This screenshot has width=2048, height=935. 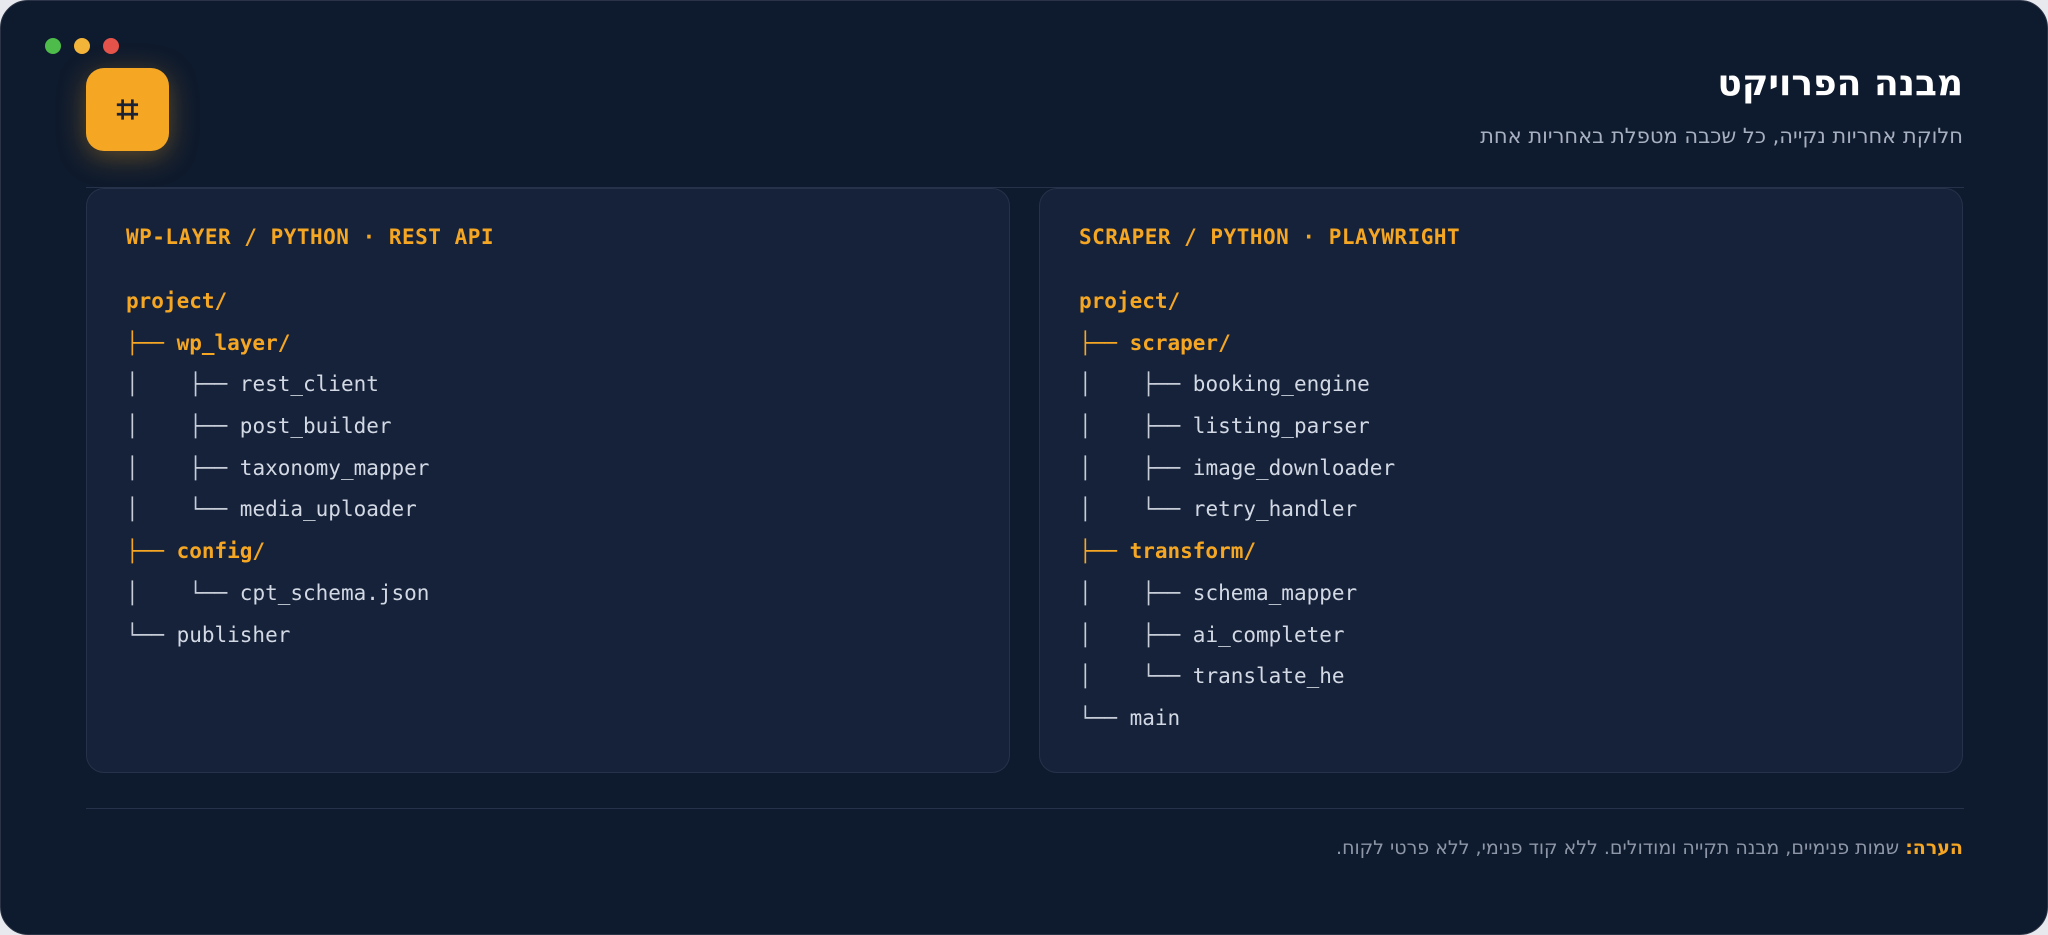 I want to click on tree-file: └── publisher, so click(x=277, y=636).